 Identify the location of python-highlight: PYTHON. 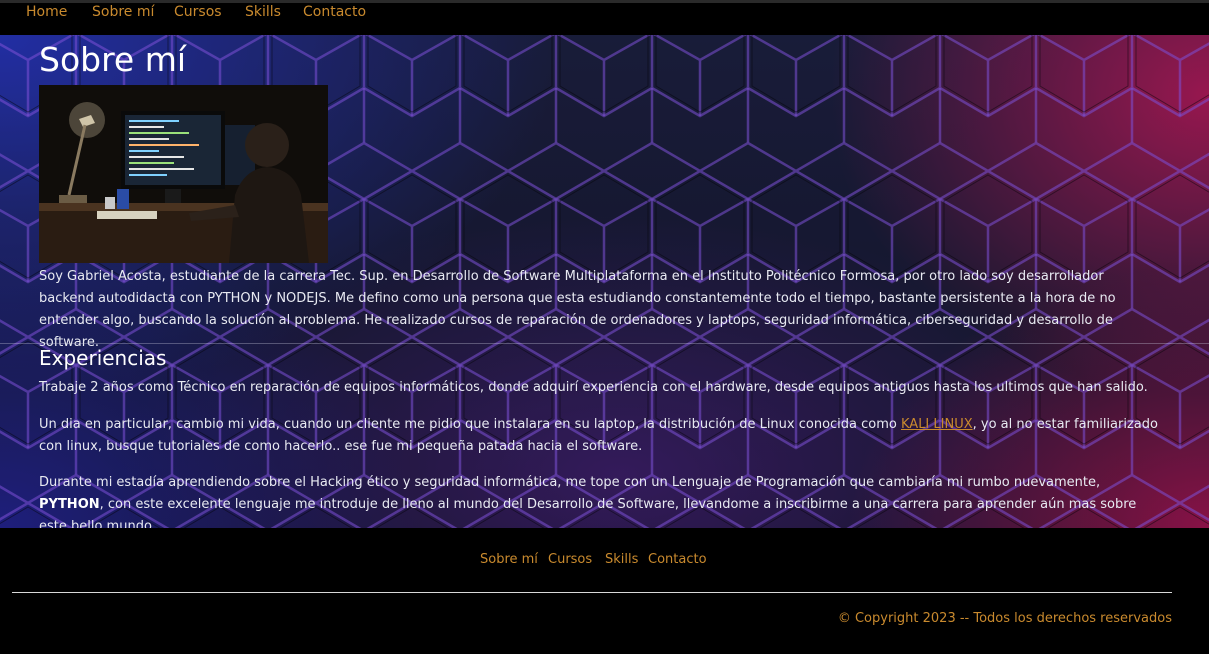
(69, 504).